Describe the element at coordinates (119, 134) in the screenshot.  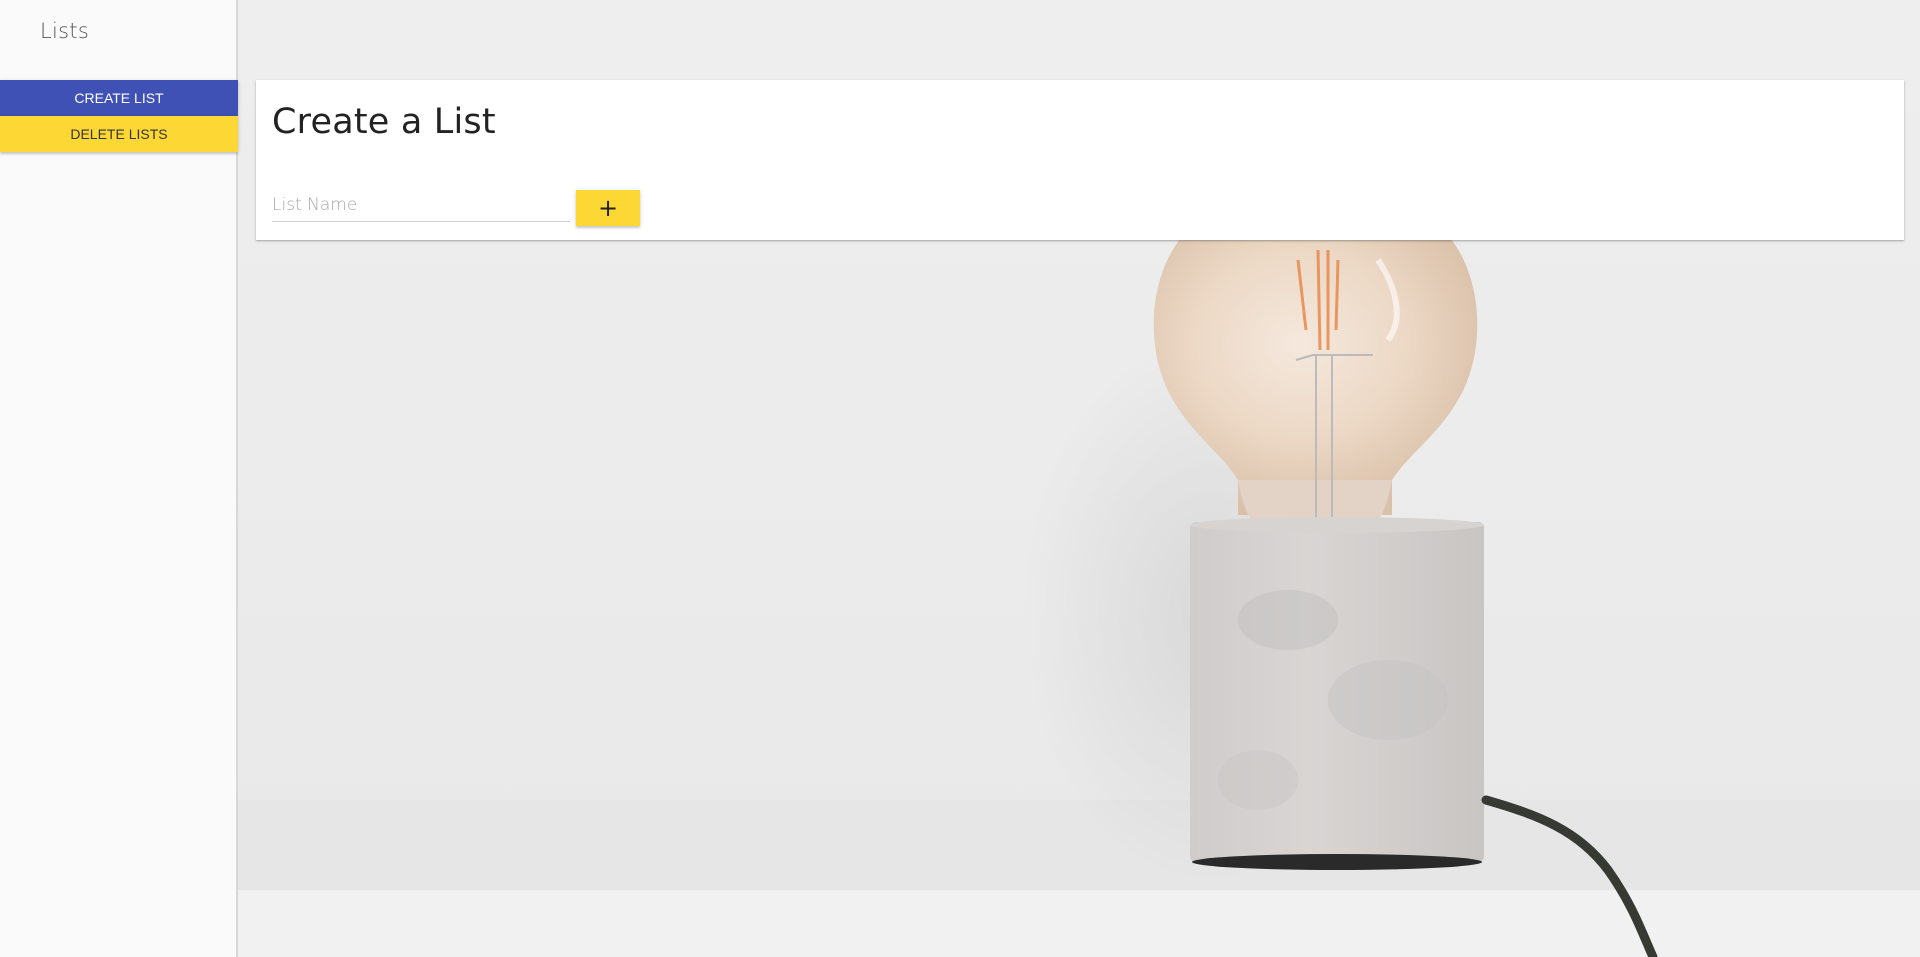
I see `delete-lists-button: DELETE LISTS` at that location.